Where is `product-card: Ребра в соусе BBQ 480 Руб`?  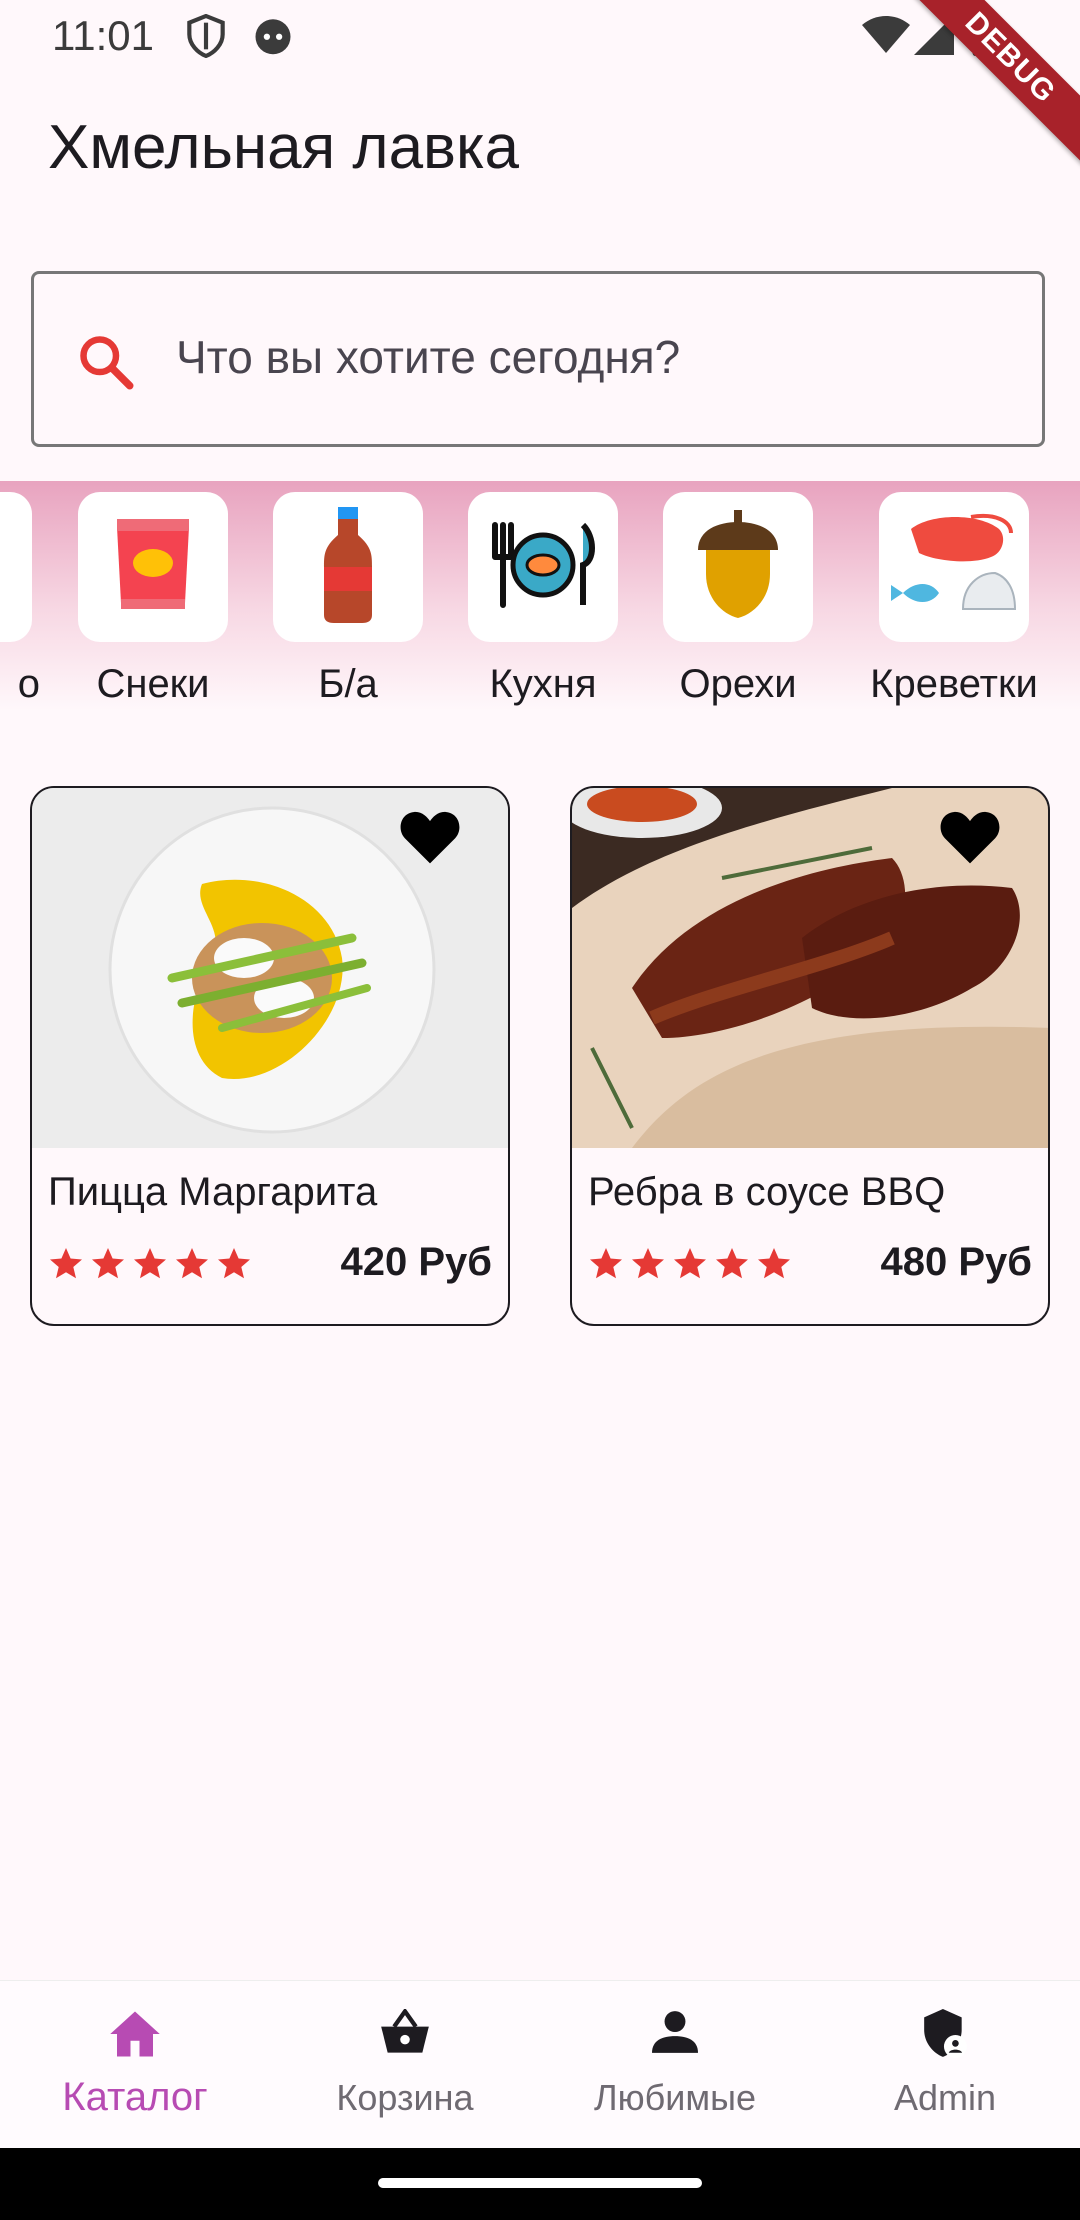 product-card: Ребра в соусе BBQ 480 Руб is located at coordinates (810, 1056).